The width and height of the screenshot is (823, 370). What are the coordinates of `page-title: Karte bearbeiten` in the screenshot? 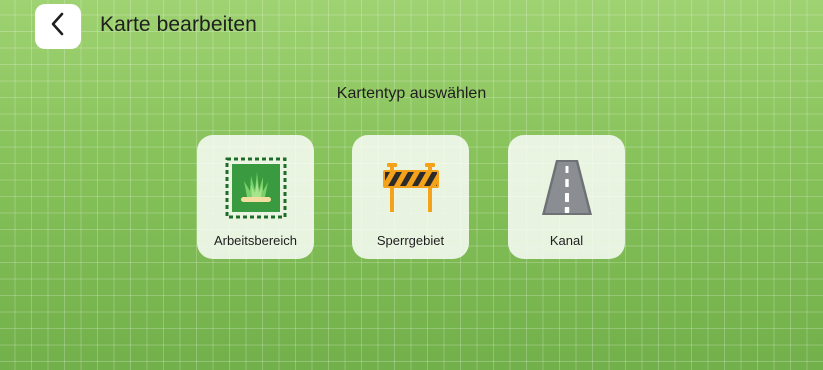 It's located at (178, 24).